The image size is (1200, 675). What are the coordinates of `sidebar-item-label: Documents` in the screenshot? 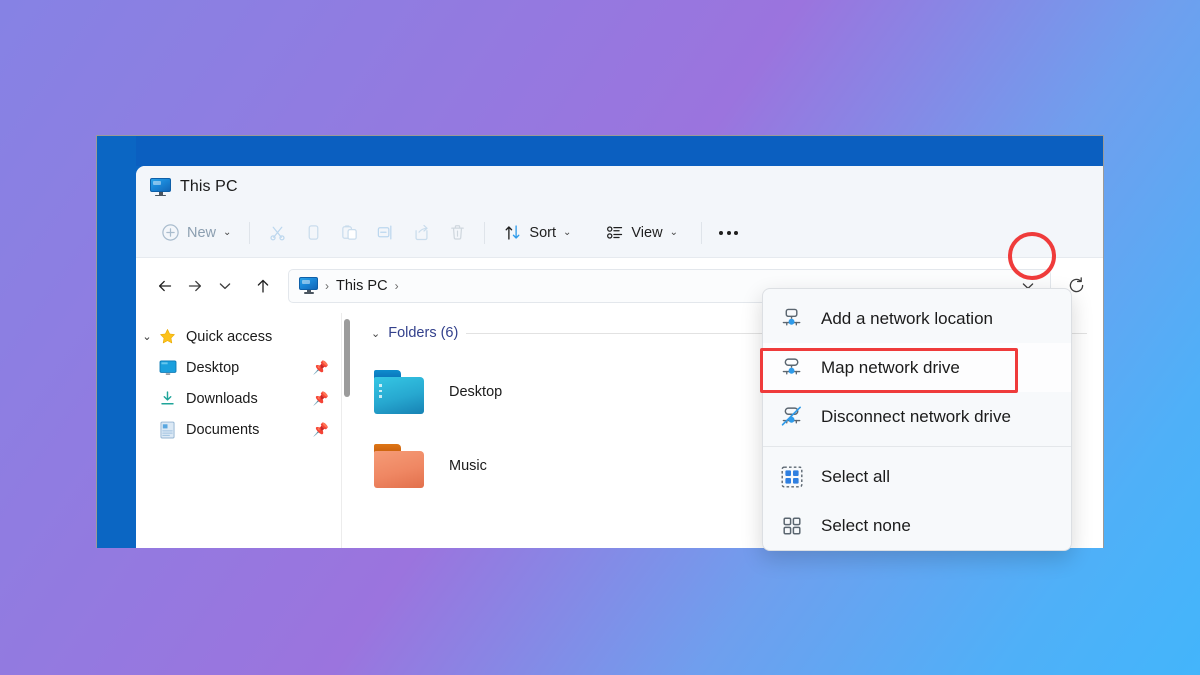 It's located at (223, 429).